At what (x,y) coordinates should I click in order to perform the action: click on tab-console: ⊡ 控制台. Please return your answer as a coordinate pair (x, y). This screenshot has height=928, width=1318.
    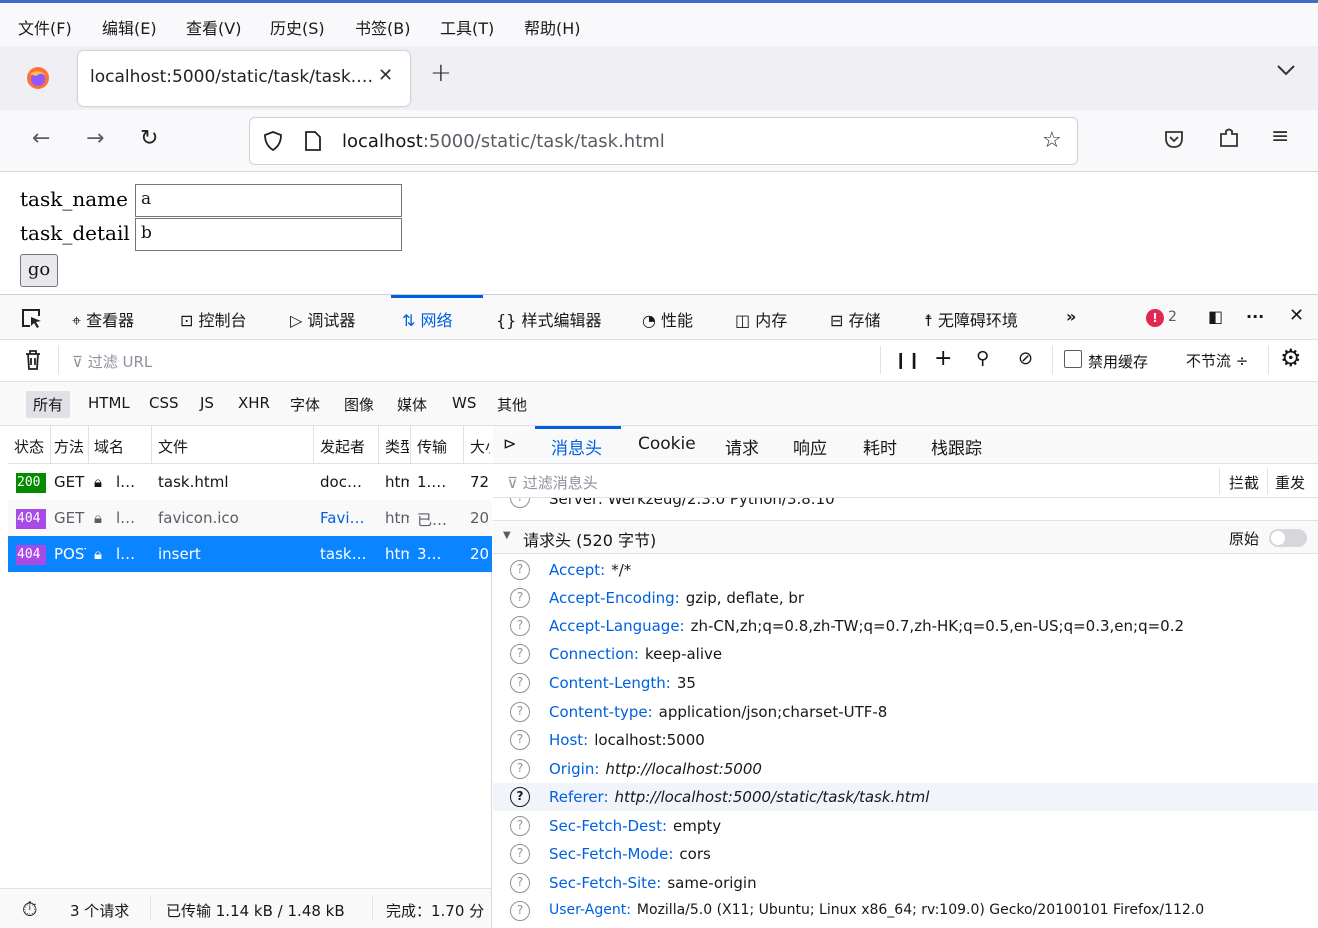
    Looking at the image, I should click on (213, 319).